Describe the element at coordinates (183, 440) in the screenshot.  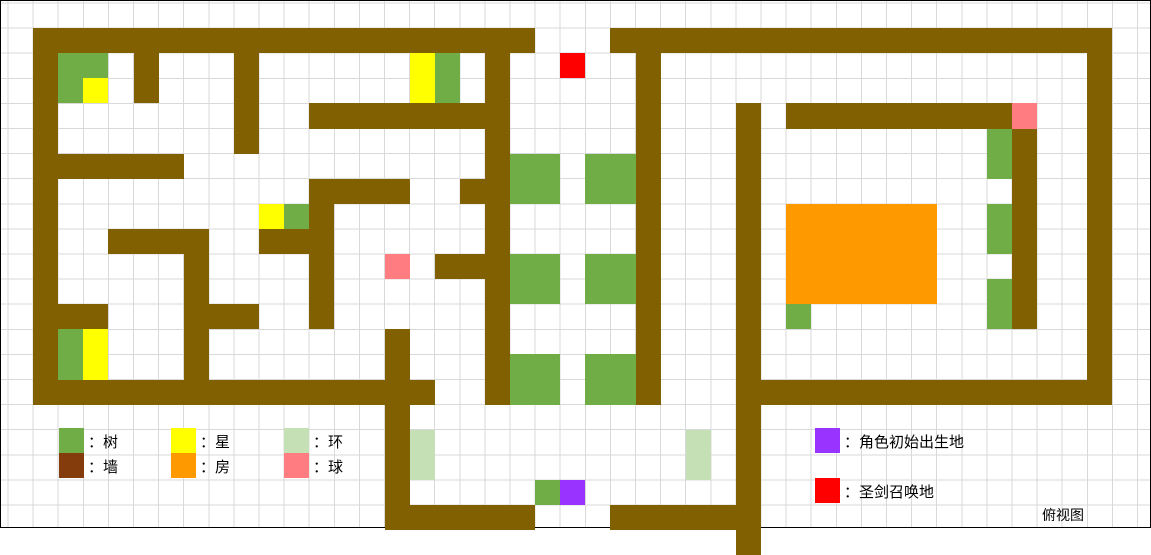
I see `legend-star-swatch` at that location.